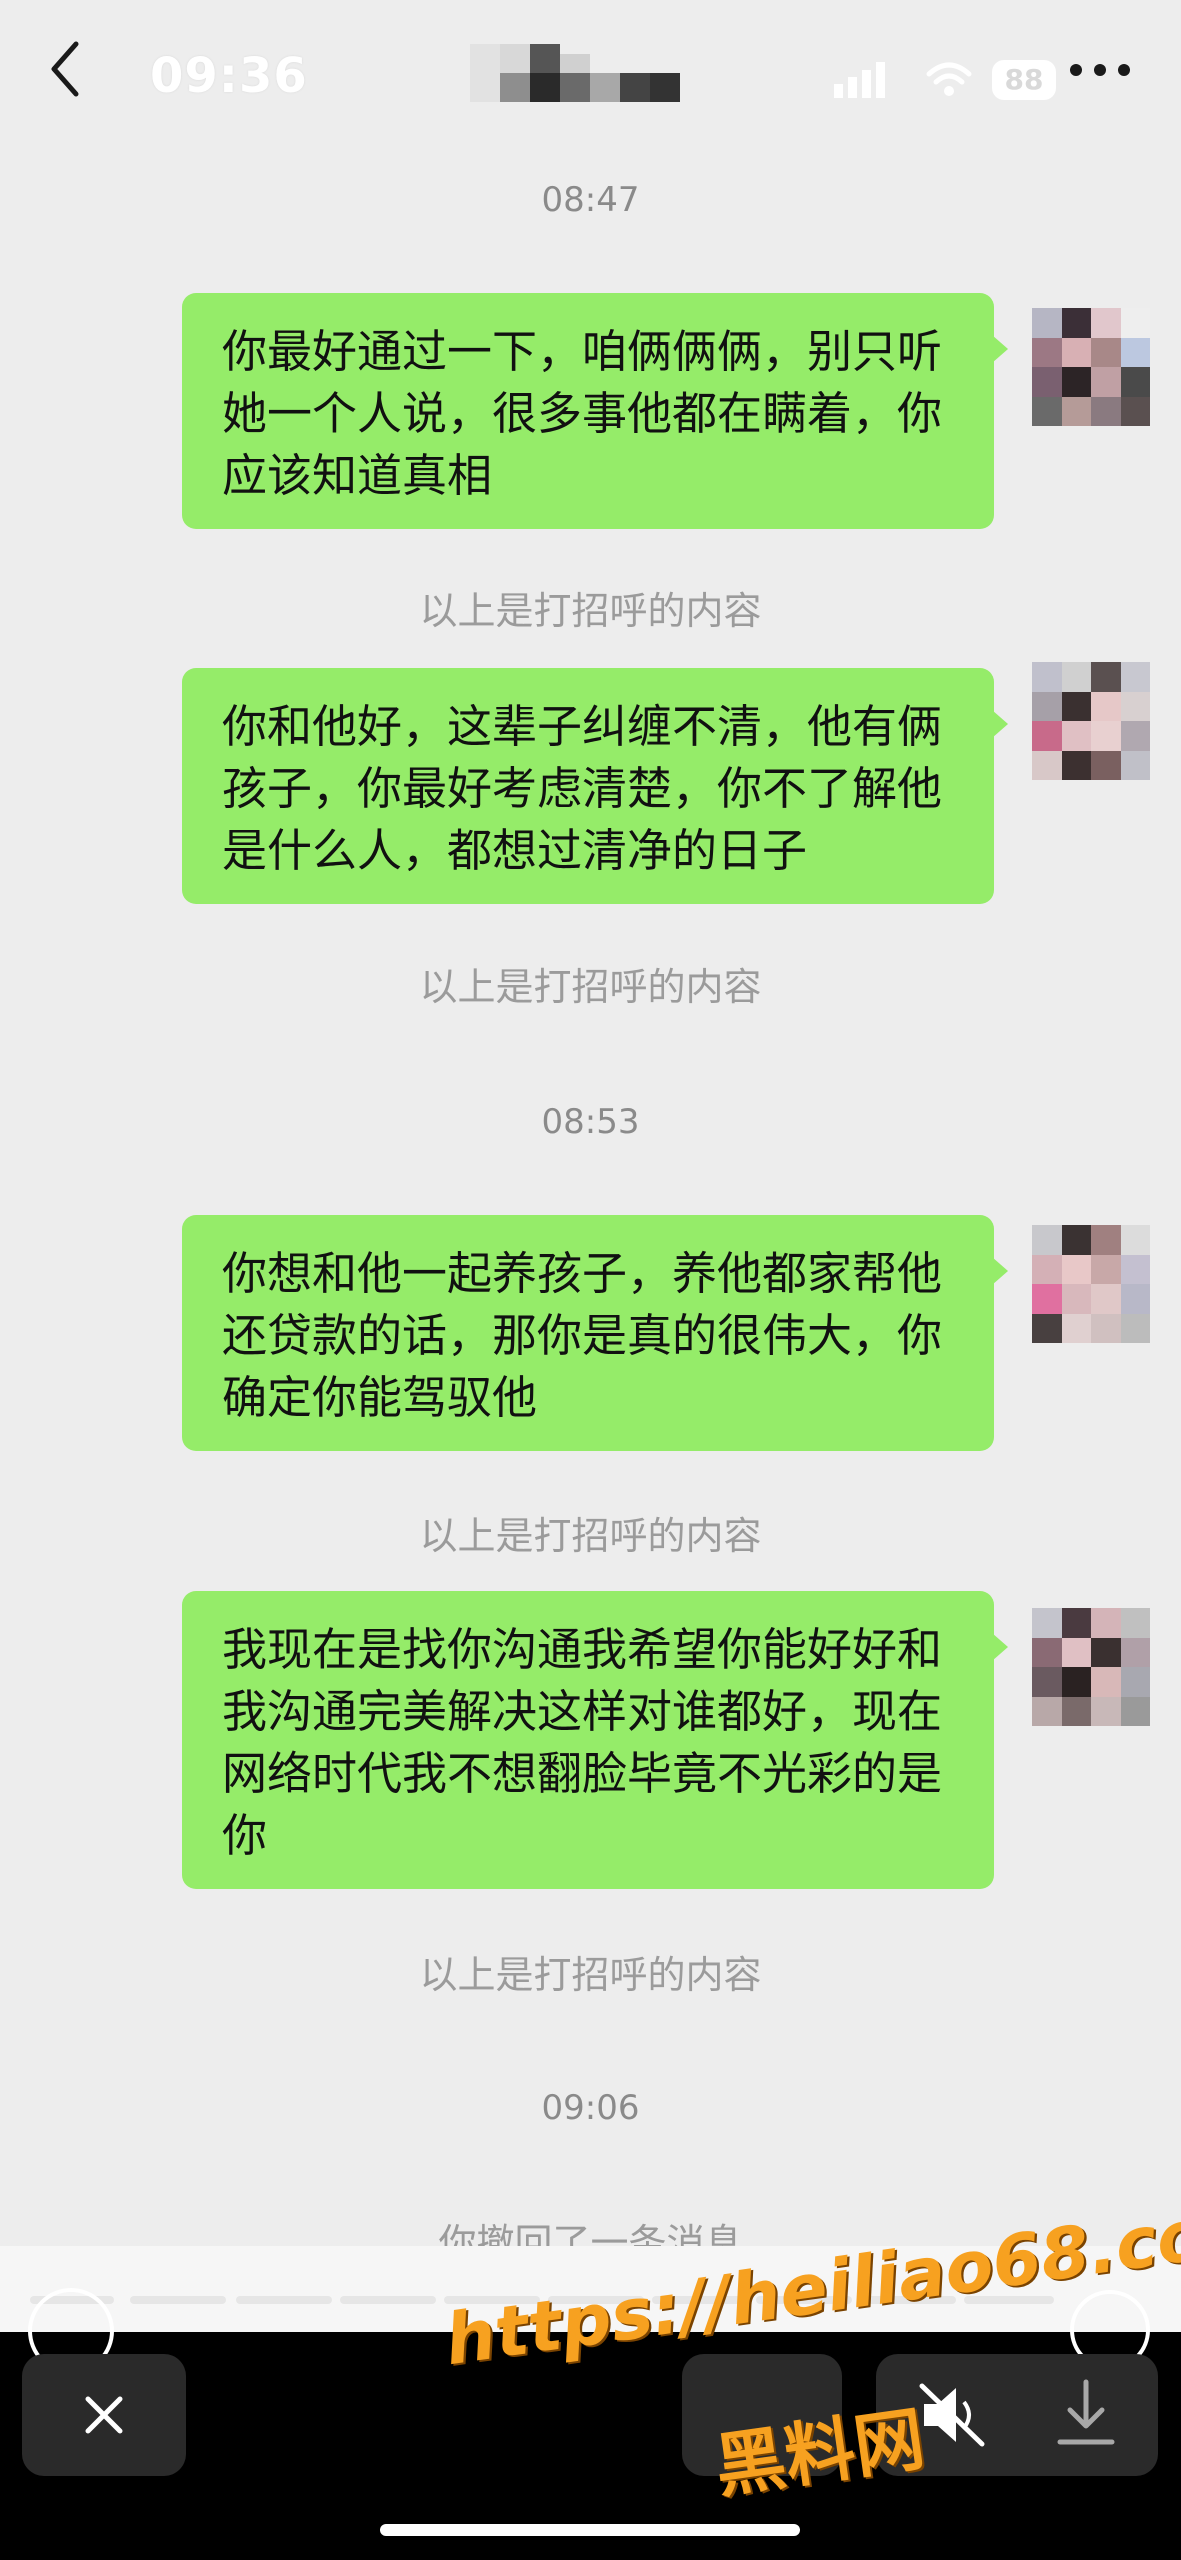  Describe the element at coordinates (575, 73) in the screenshot. I see `chat-title-pixelated` at that location.